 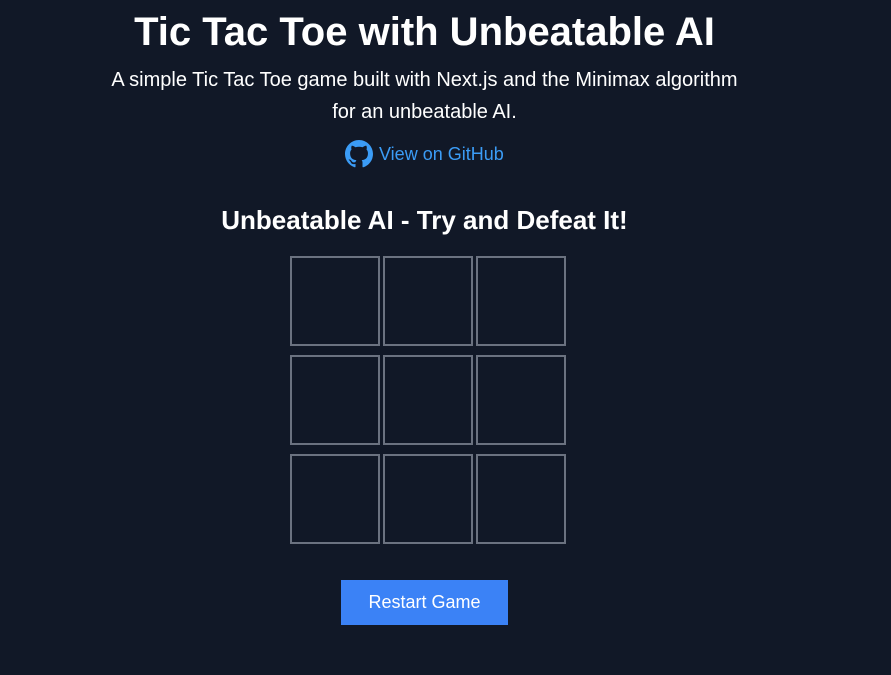 I want to click on game-board, so click(x=428, y=400).